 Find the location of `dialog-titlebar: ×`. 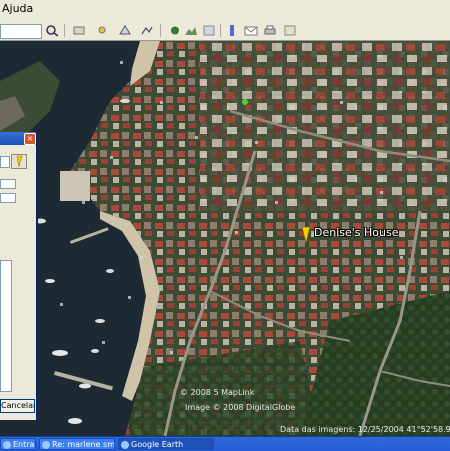

dialog-titlebar: × is located at coordinates (18, 138).